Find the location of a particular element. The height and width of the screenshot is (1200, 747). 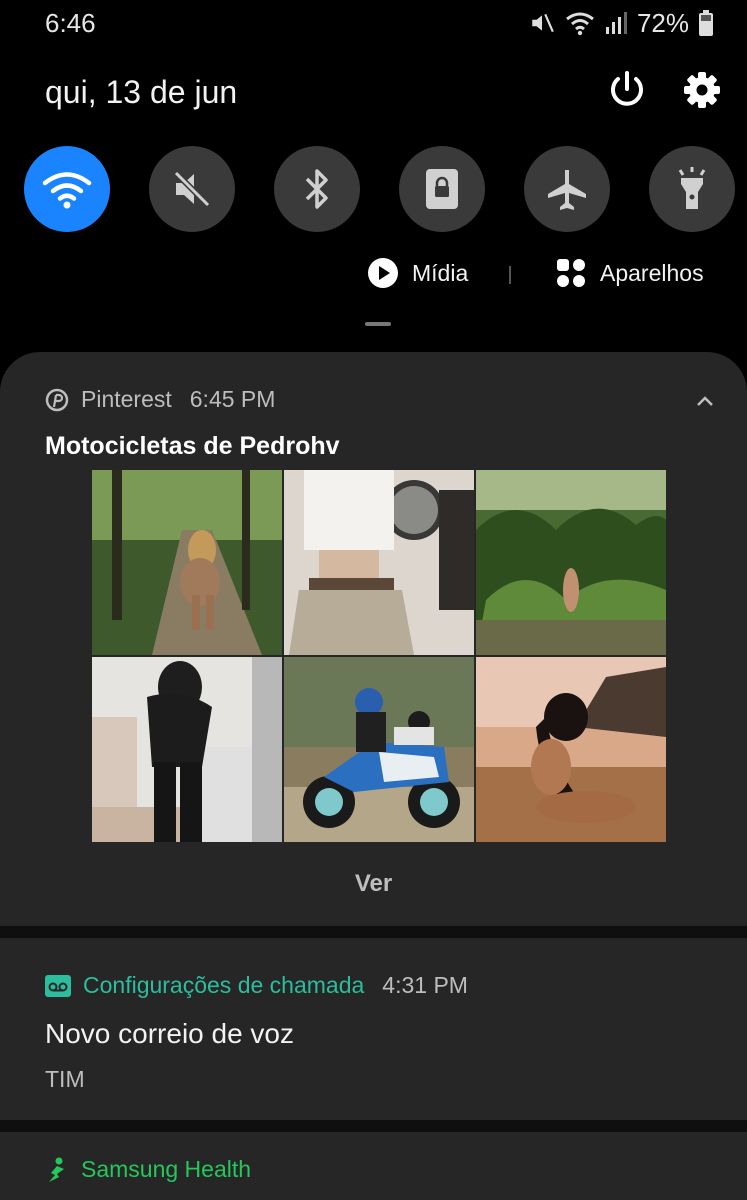

mirror-selfie-photo is located at coordinates (379, 562).